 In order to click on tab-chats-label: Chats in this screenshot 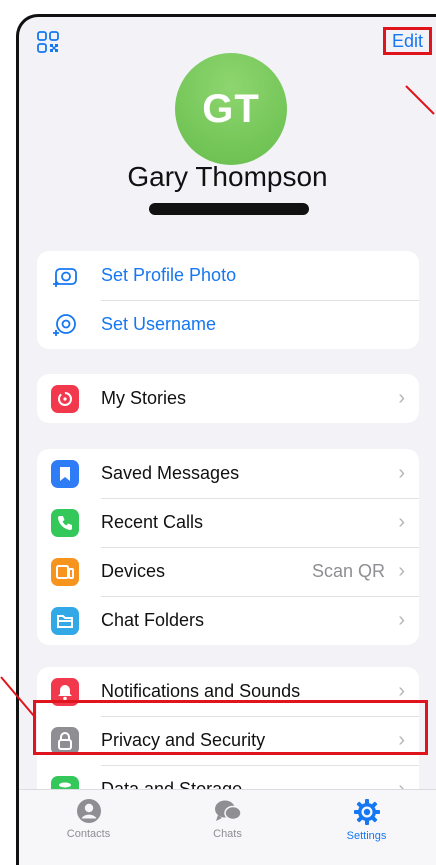, I will do `click(227, 834)`.